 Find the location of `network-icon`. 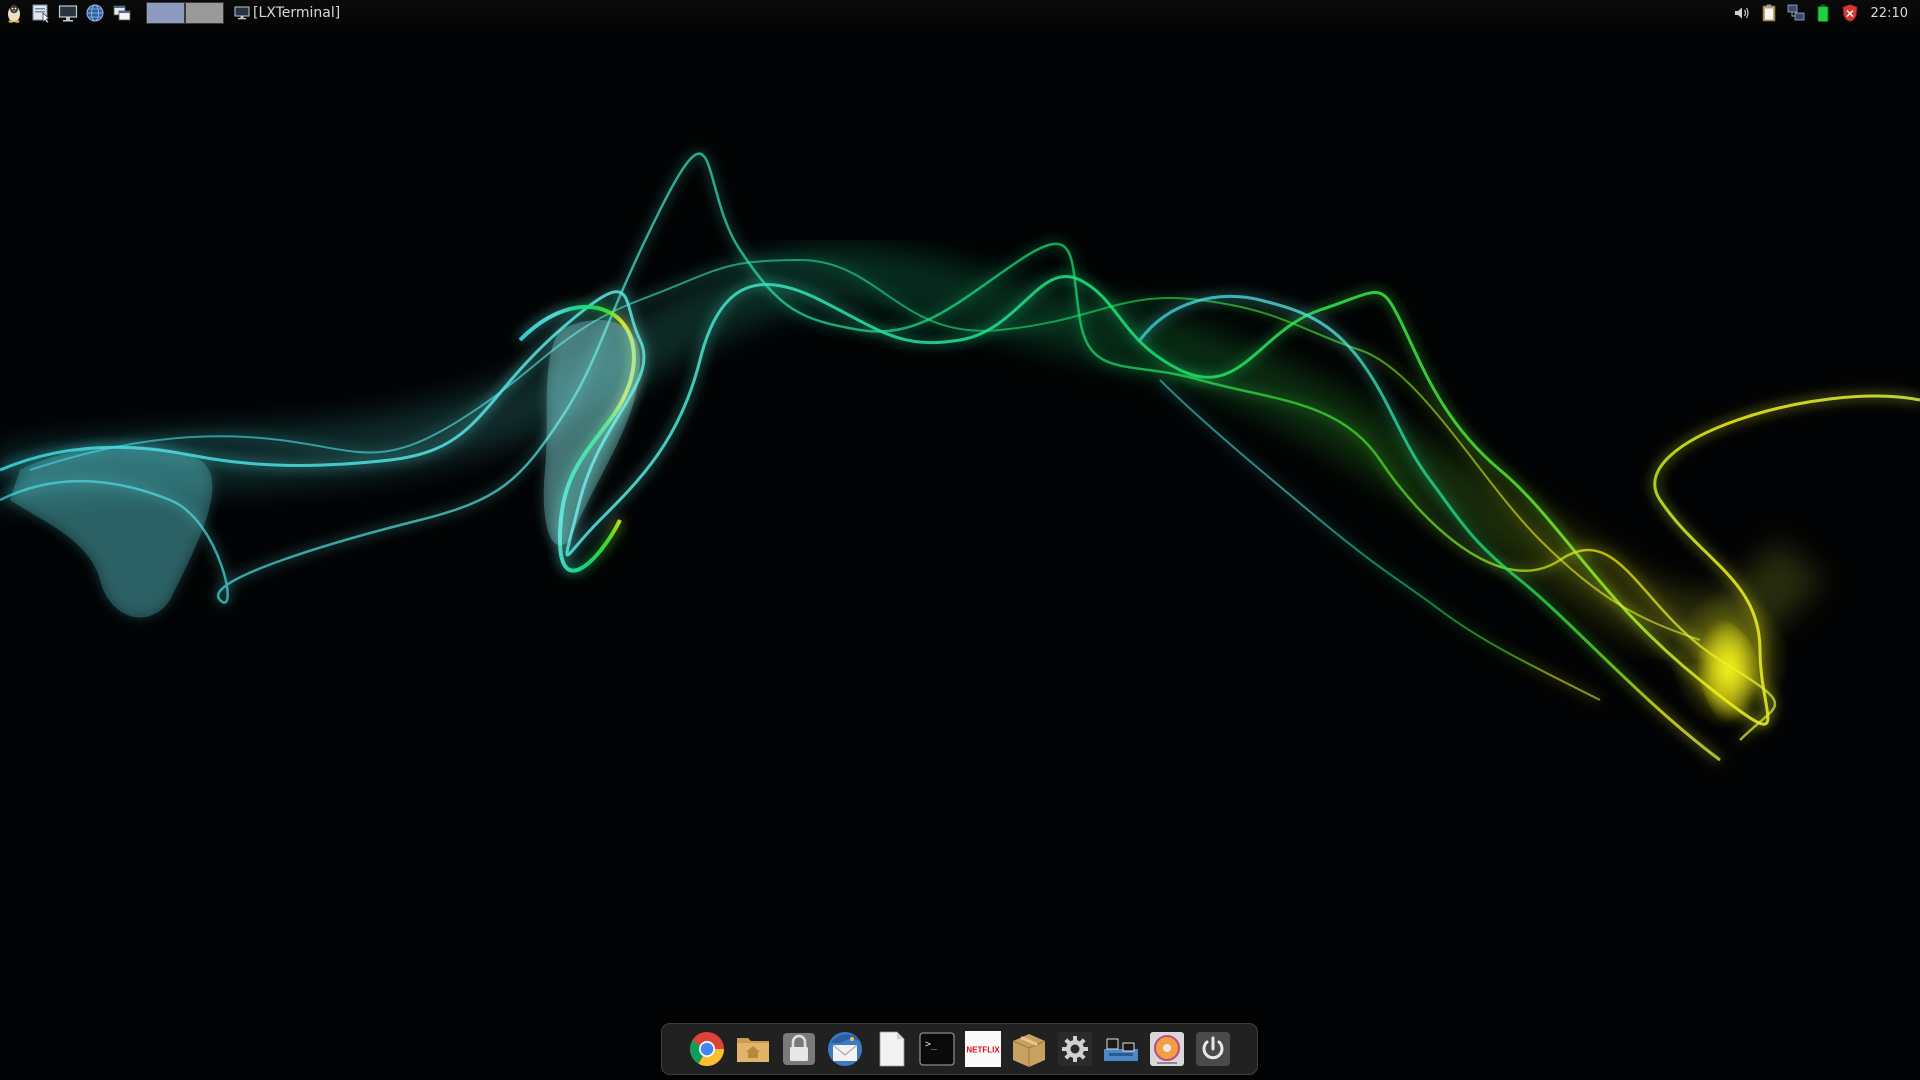

network-icon is located at coordinates (1796, 13).